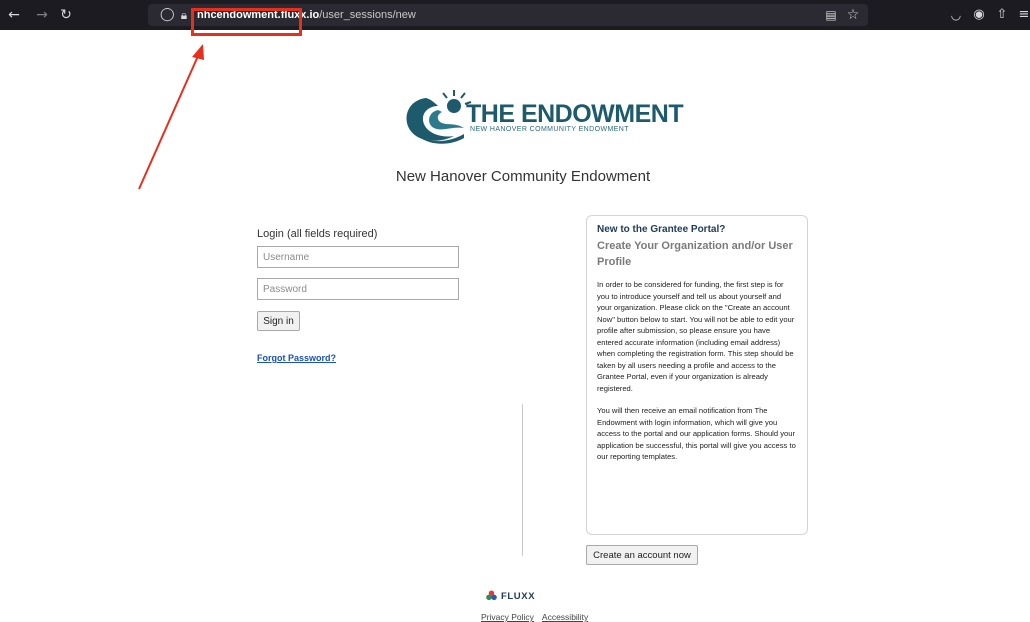  Describe the element at coordinates (491, 595) in the screenshot. I see `fluxx-logo-icon` at that location.